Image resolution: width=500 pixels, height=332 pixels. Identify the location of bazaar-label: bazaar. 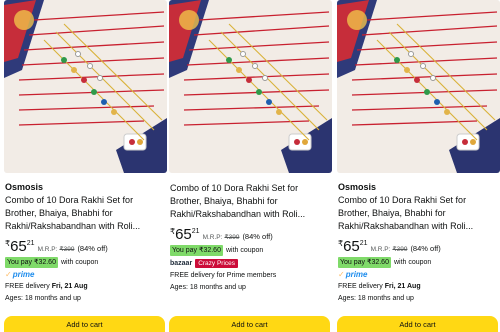
(181, 263).